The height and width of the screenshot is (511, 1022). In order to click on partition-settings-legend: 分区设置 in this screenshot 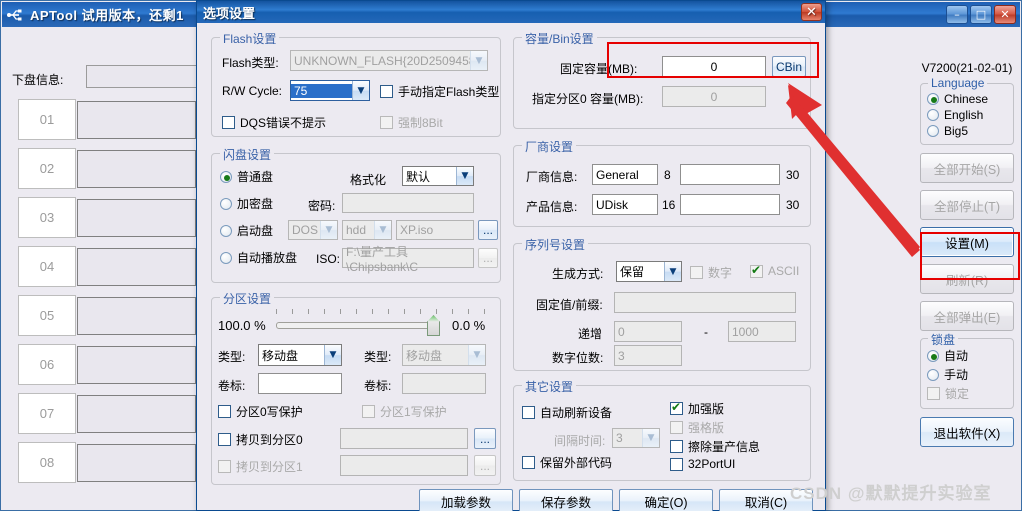, I will do `click(247, 298)`.